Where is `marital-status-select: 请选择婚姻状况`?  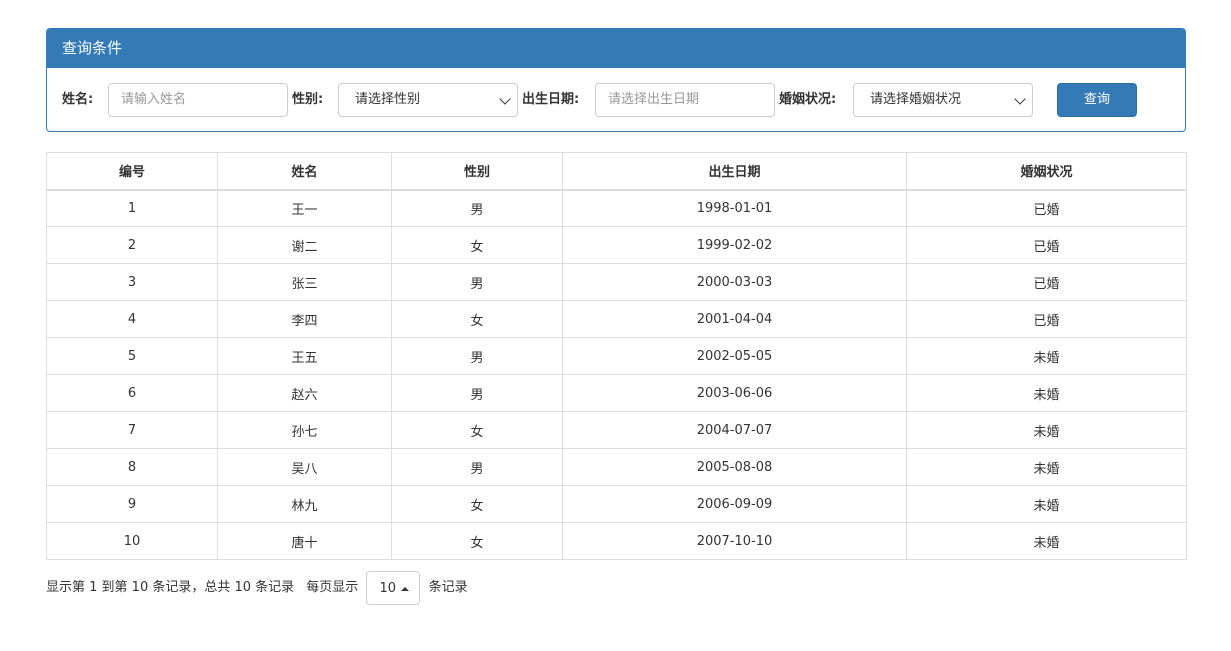
marital-status-select: 请选择婚姻状况 is located at coordinates (943, 100).